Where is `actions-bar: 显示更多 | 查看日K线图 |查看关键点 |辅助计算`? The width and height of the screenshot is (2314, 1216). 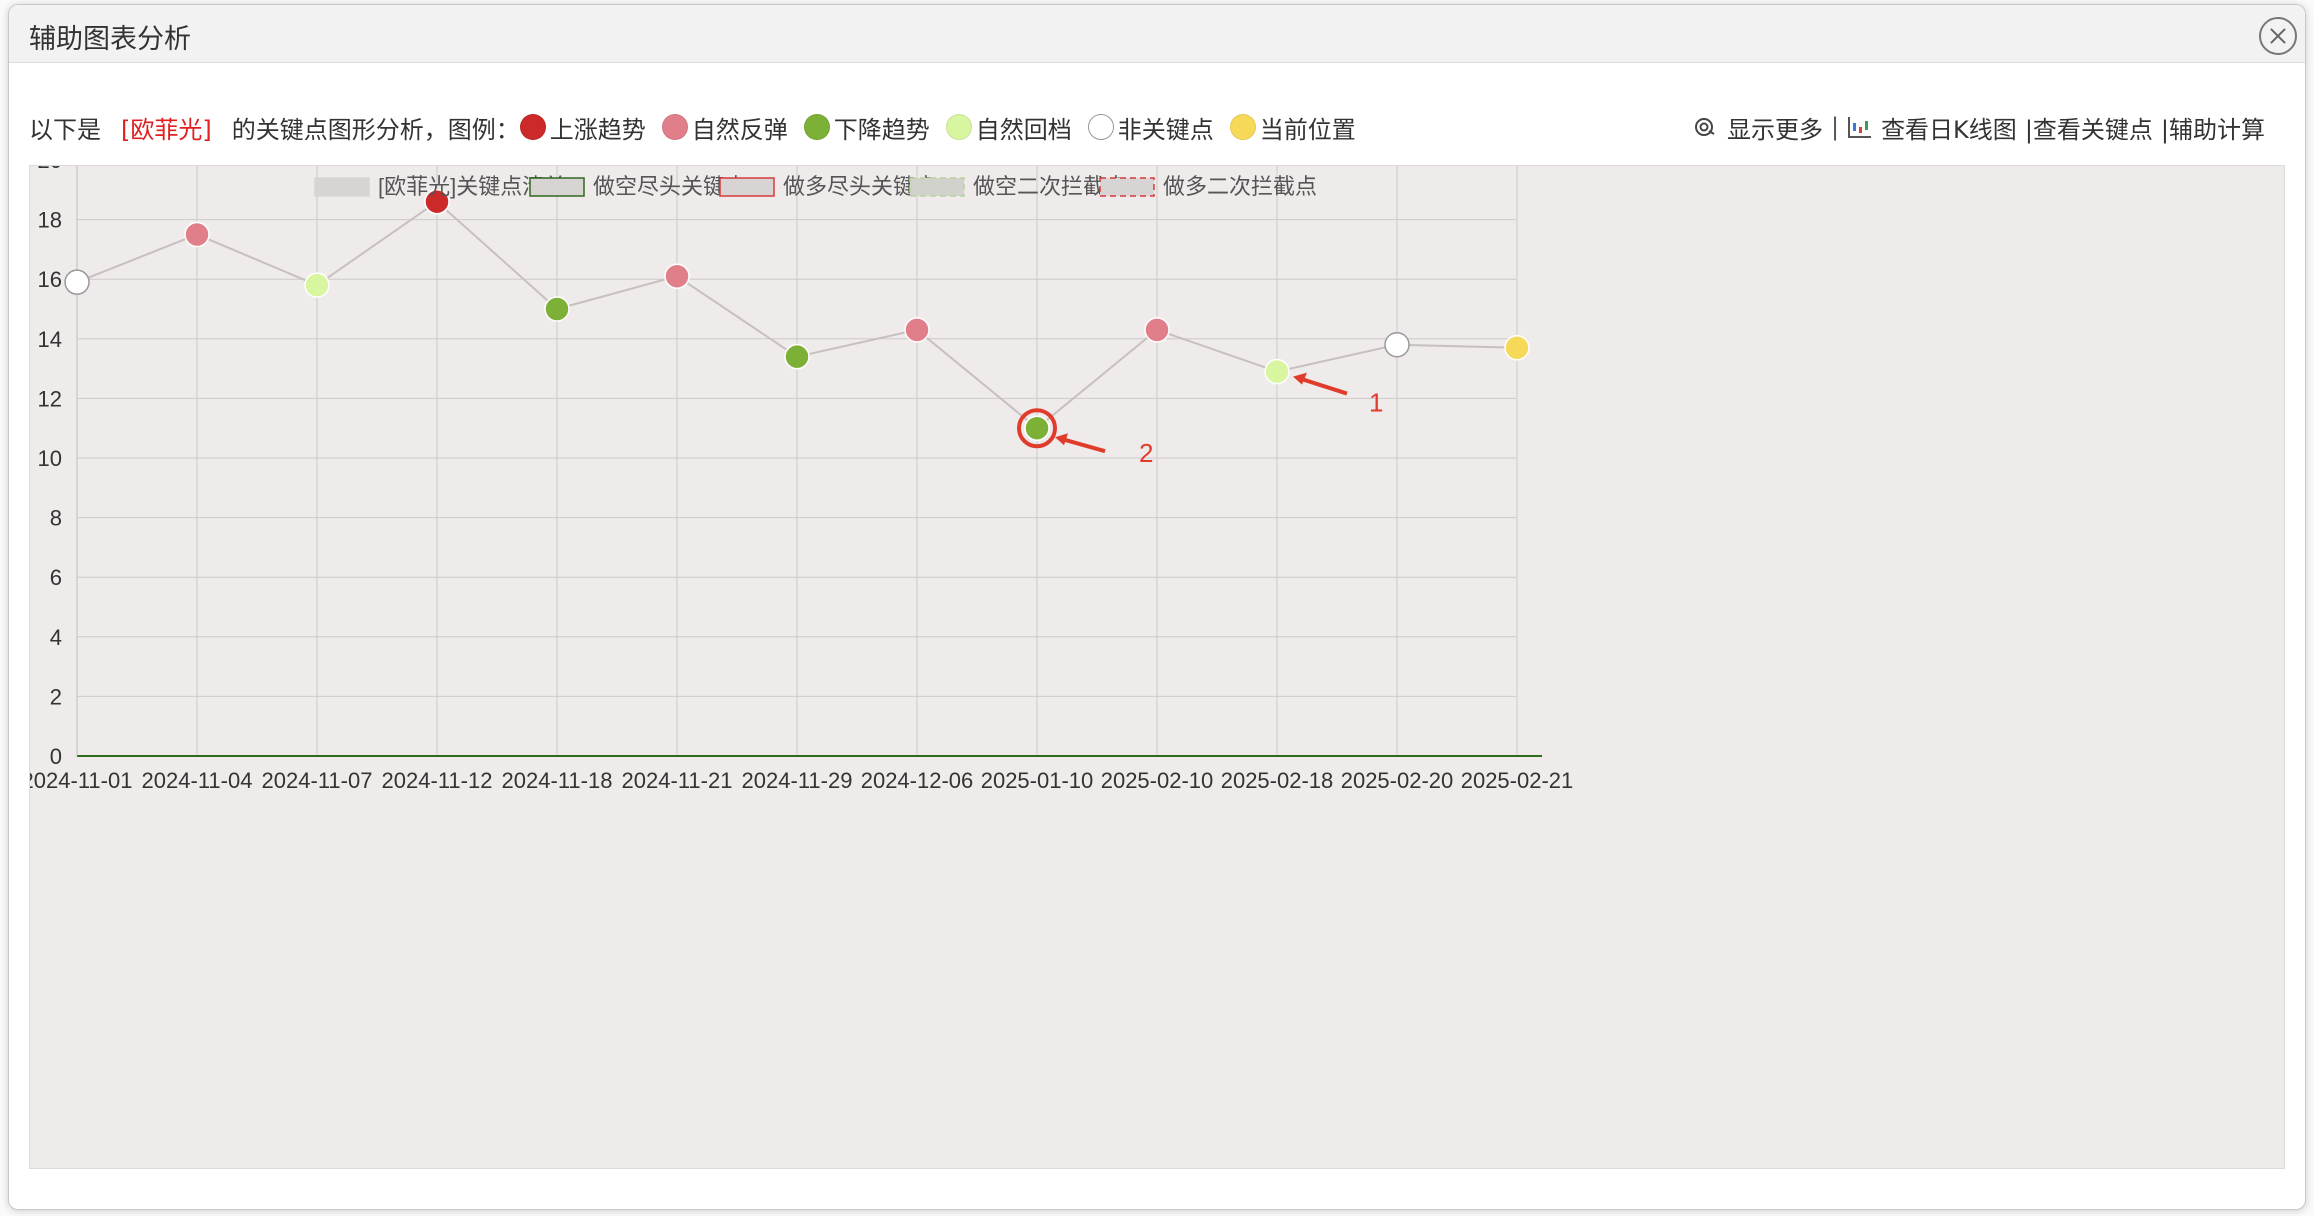
actions-bar: 显示更多 | 查看日K线图 |查看关键点 |辅助计算 is located at coordinates (1979, 127).